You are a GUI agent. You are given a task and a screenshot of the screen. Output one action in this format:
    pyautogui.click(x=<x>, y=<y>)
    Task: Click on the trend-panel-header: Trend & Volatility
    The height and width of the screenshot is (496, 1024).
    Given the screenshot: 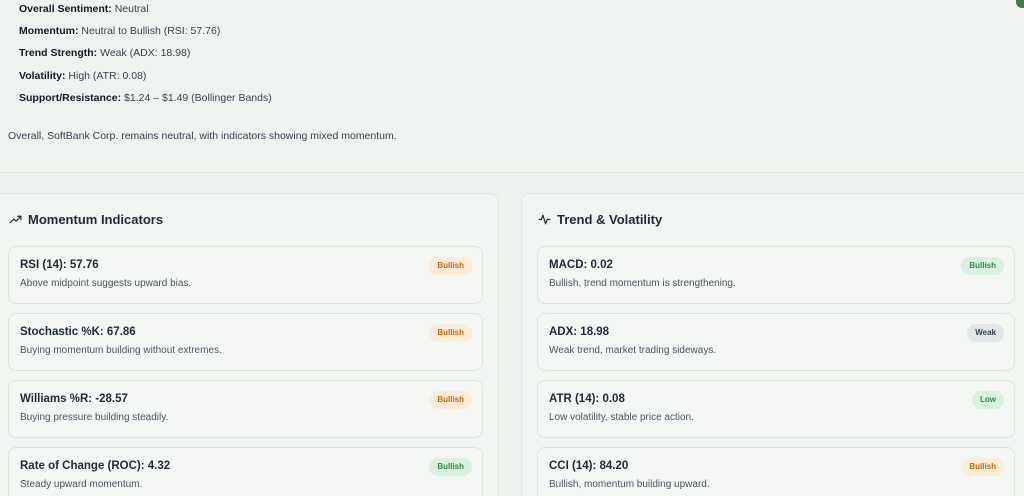 What is the action you would take?
    pyautogui.click(x=600, y=219)
    